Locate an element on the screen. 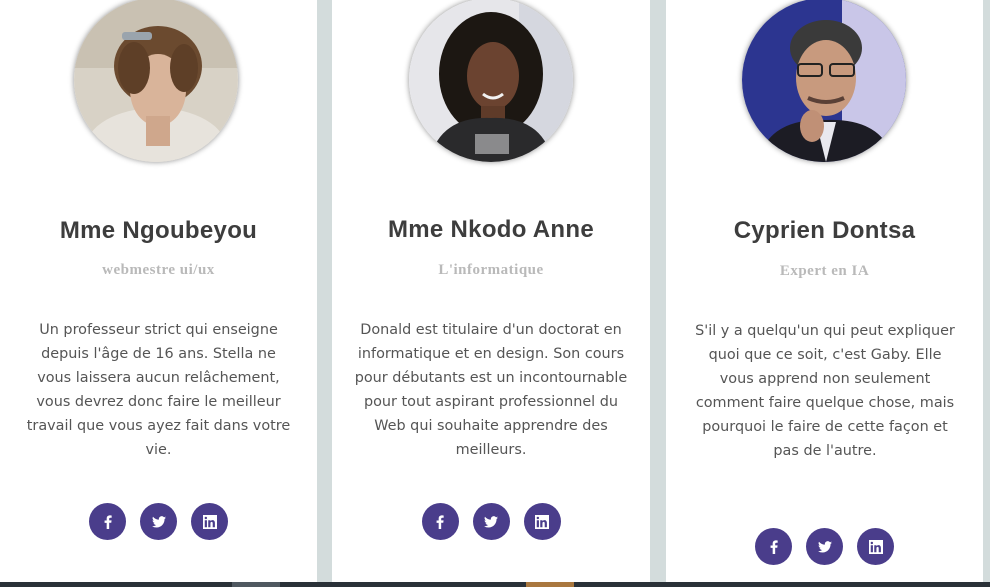 The image size is (990, 587). member-role: webmestre ui/ux is located at coordinates (158, 270).